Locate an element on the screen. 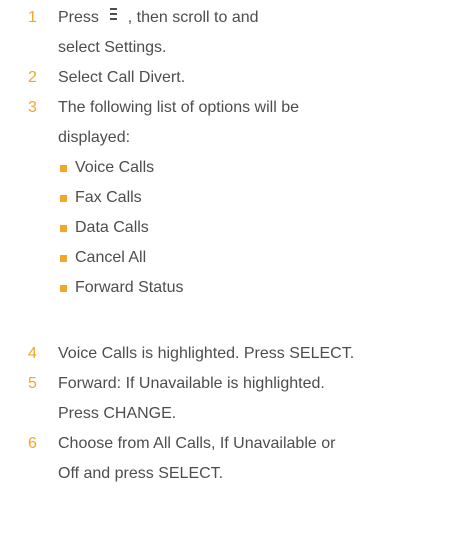 The height and width of the screenshot is (559, 458). step-line: Press , then scroll to and is located at coordinates (253, 18).